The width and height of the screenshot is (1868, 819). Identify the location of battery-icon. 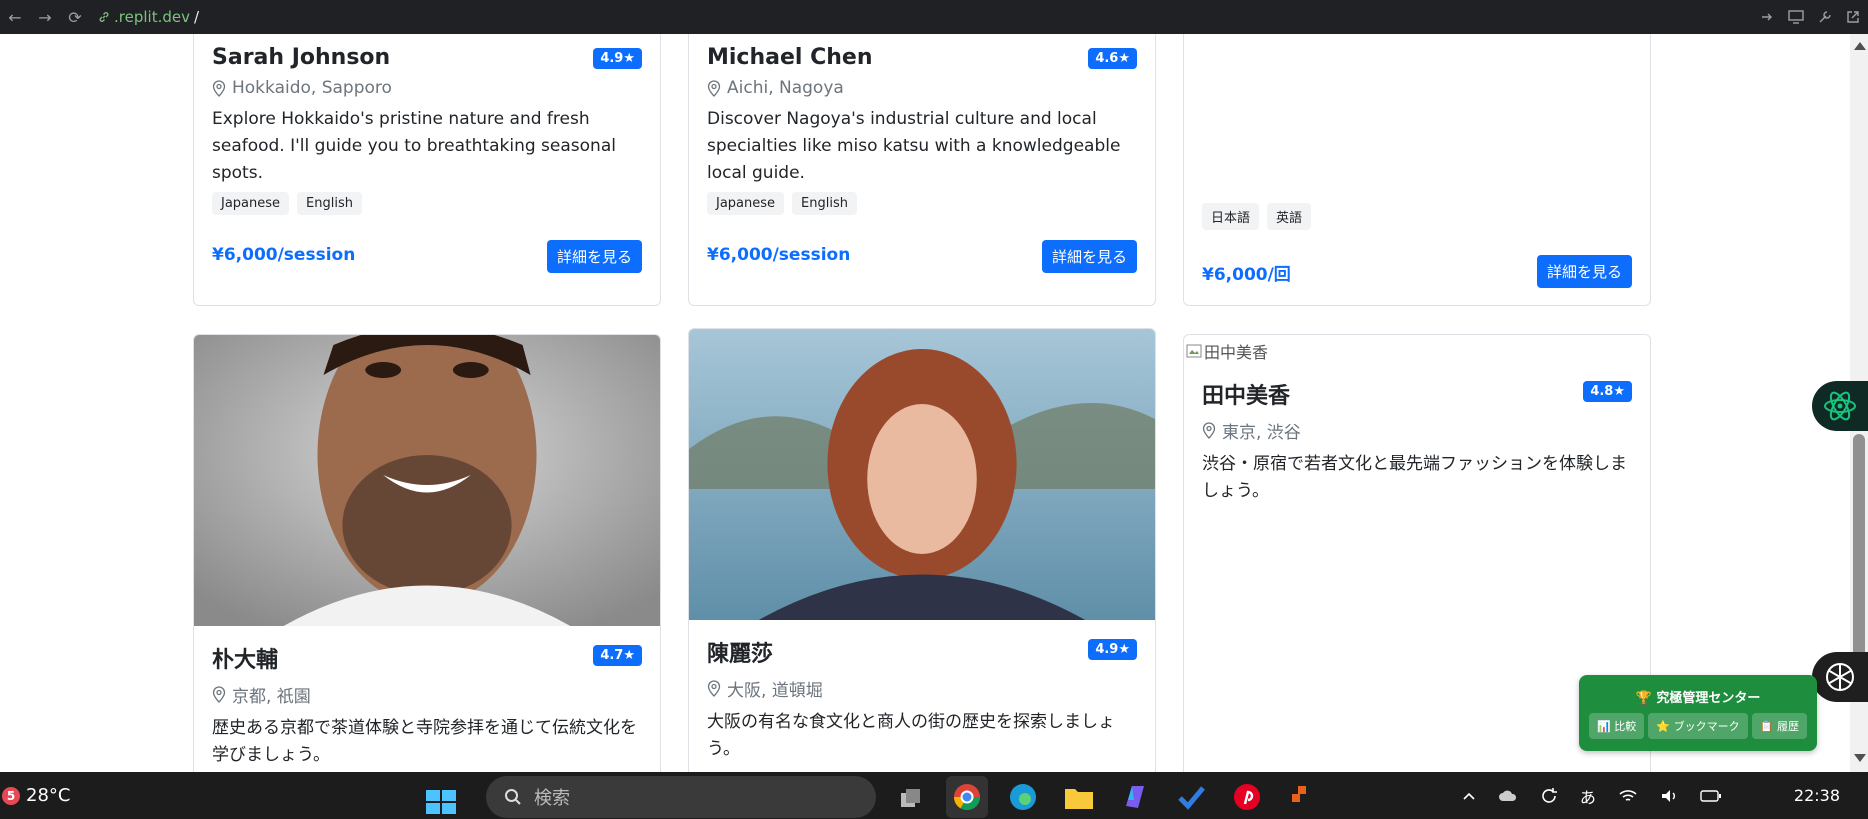
(1711, 796).